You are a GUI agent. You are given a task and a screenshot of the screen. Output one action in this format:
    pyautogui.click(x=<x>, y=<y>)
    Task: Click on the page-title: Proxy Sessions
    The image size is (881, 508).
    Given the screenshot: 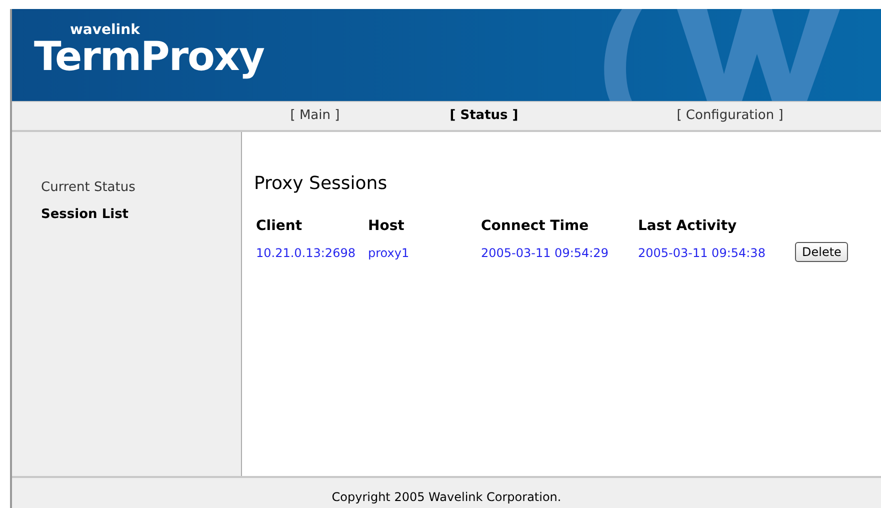 What is the action you would take?
    pyautogui.click(x=321, y=184)
    